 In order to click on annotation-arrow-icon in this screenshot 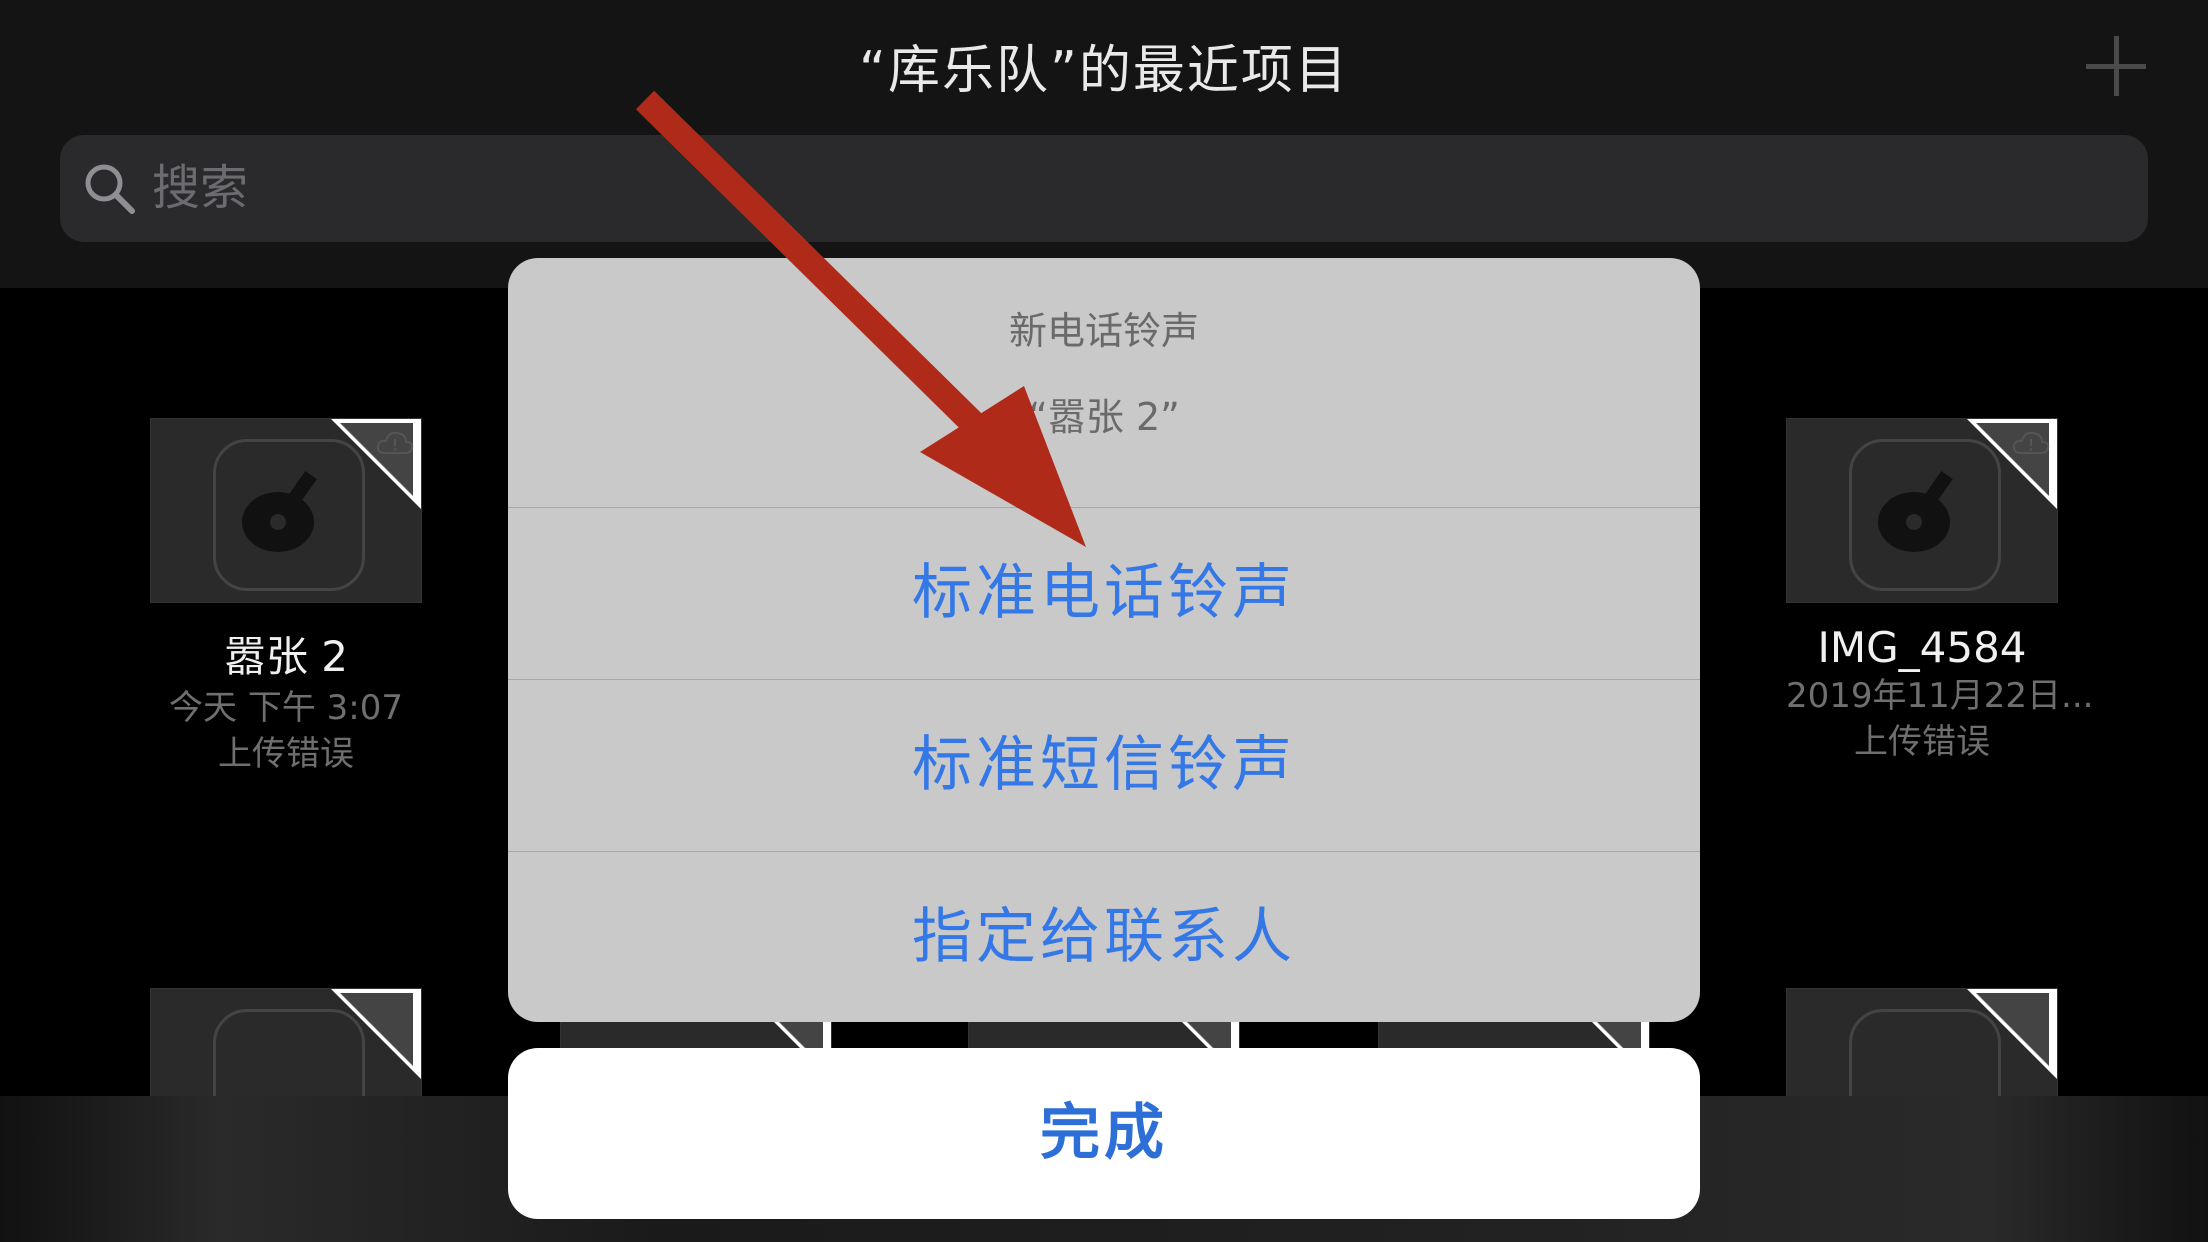, I will do `click(860, 318)`.